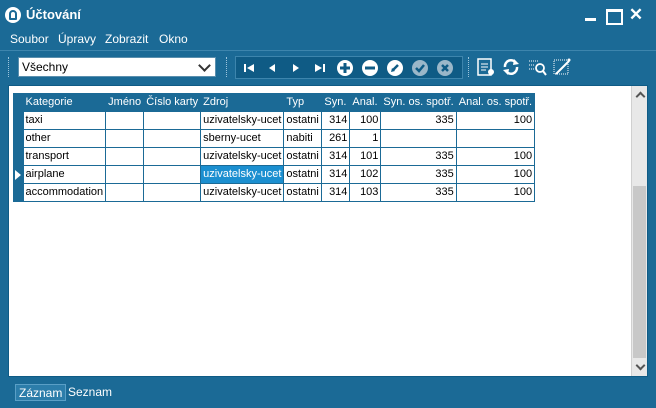 The image size is (656, 408). I want to click on cell-syn-os-spotr, so click(418, 138).